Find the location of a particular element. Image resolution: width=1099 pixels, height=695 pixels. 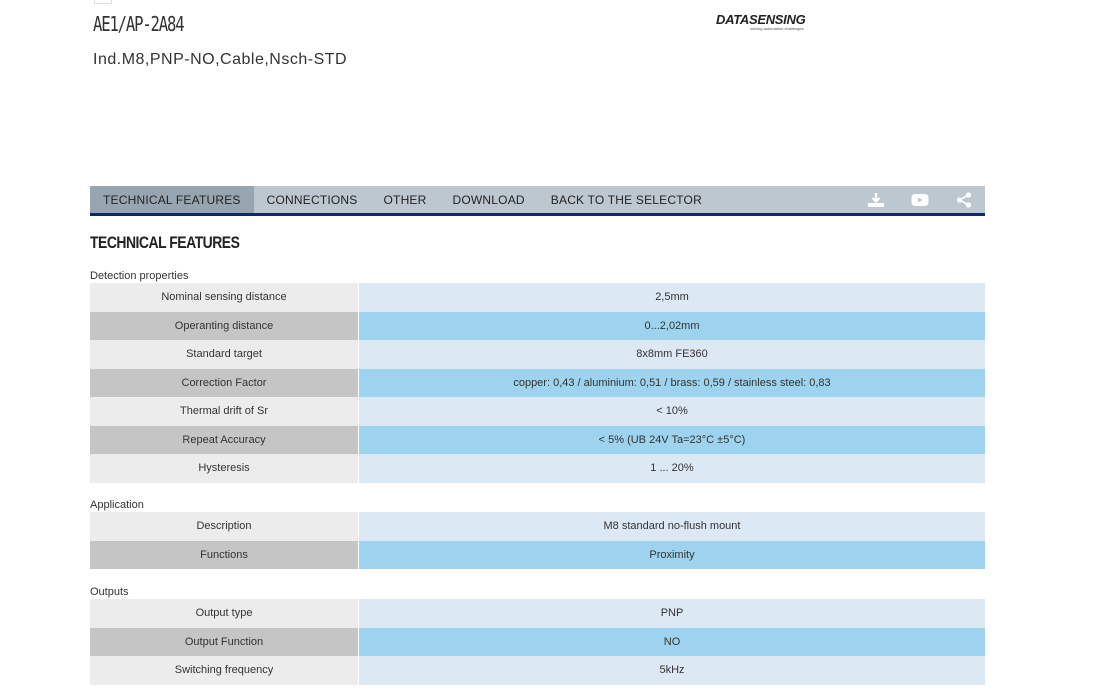

table-row: Switching frequency 5kHz is located at coordinates (537, 670).